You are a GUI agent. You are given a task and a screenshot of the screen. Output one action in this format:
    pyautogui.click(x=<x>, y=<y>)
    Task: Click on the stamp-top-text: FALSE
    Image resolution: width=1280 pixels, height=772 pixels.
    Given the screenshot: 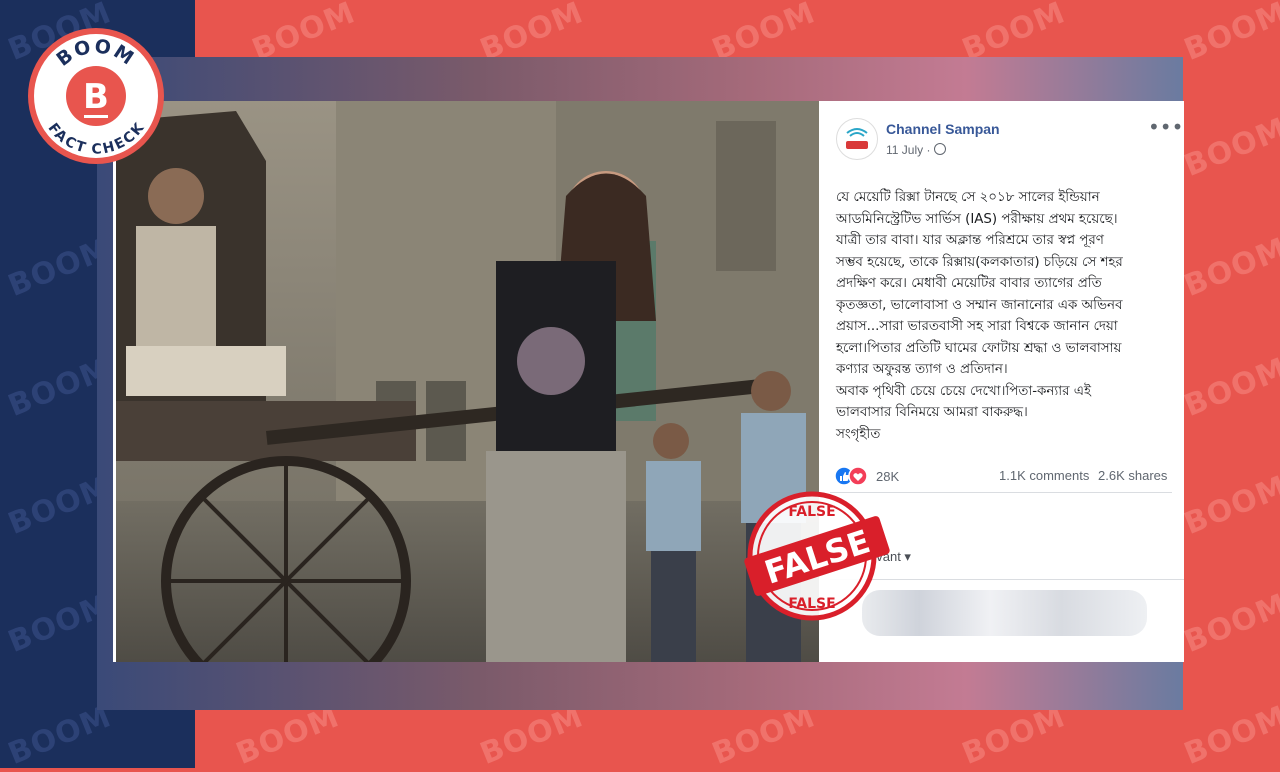 What is the action you would take?
    pyautogui.click(x=811, y=512)
    